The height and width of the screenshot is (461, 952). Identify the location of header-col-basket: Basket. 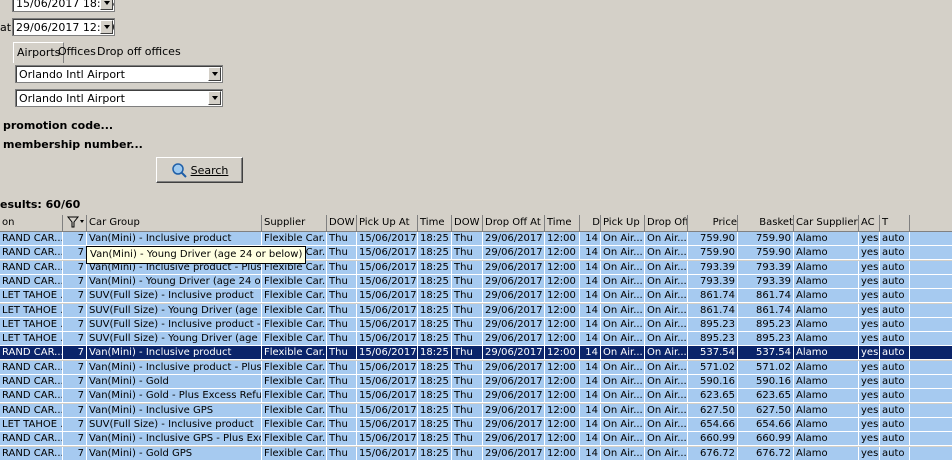
(766, 223).